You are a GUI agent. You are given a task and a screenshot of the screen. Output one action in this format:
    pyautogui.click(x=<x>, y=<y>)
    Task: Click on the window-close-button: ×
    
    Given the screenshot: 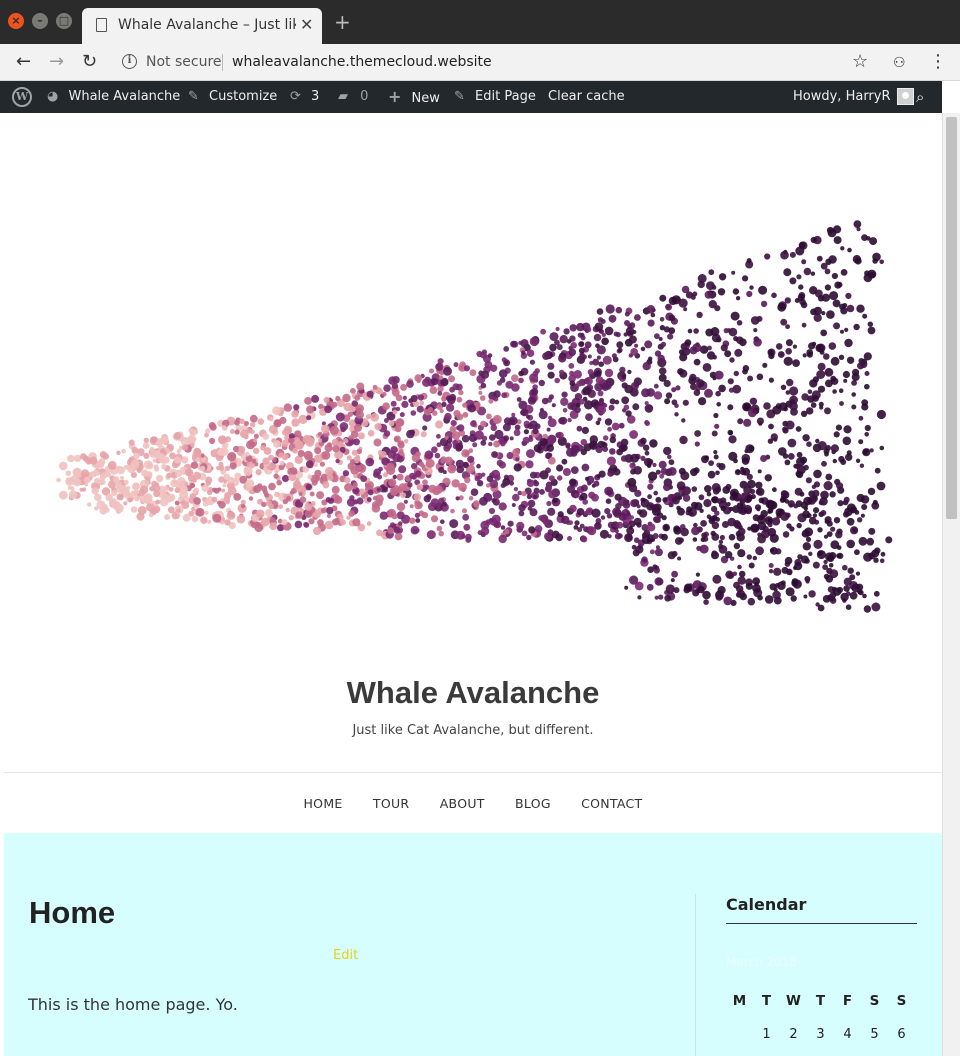 What is the action you would take?
    pyautogui.click(x=16, y=21)
    